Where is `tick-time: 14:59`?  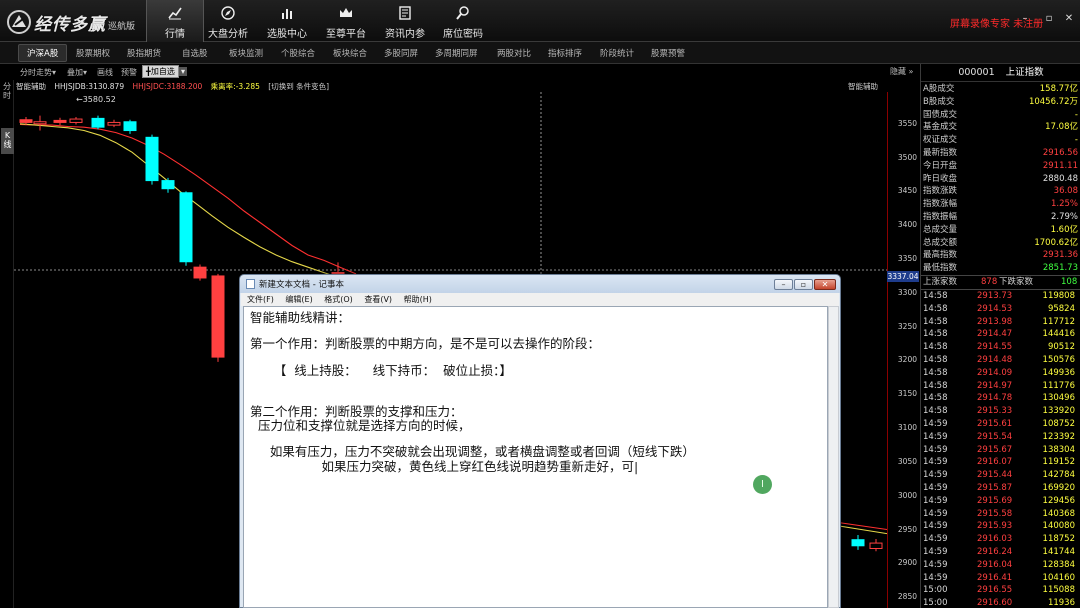 tick-time: 14:59 is located at coordinates (935, 539).